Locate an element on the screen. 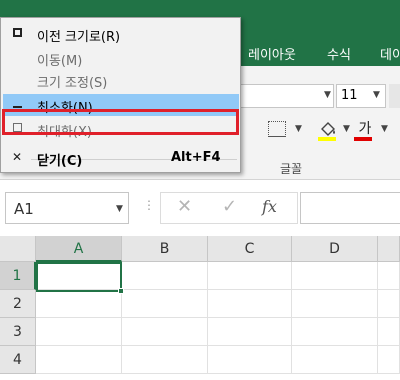 The width and height of the screenshot is (400, 380). close-icon: ✕ is located at coordinates (17, 157).